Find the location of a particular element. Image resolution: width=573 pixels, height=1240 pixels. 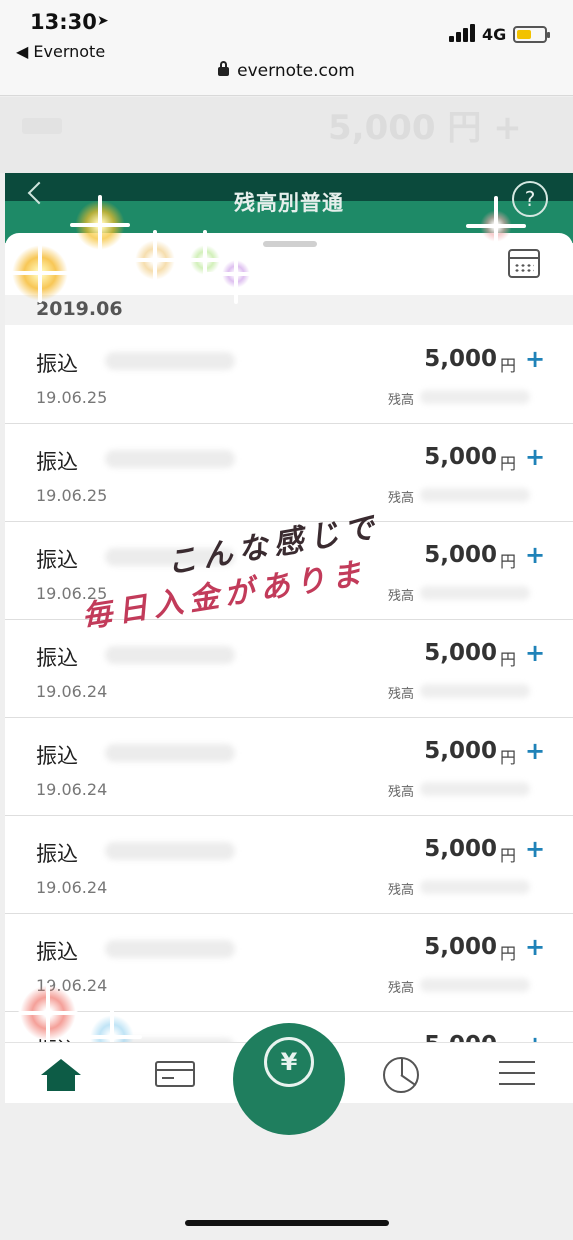

transfer-button: ¥ is located at coordinates (289, 1079).